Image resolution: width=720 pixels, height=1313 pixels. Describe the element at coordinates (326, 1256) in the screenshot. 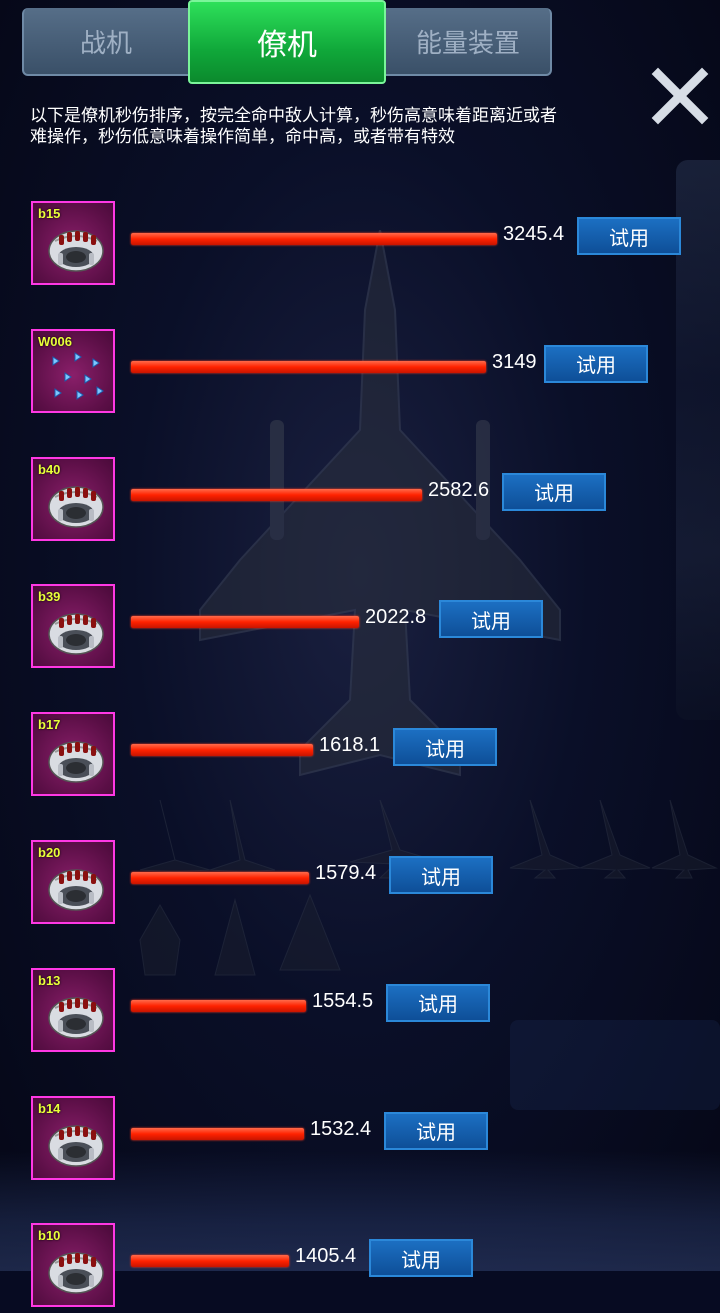

I see `dps-value: 1405.4` at that location.